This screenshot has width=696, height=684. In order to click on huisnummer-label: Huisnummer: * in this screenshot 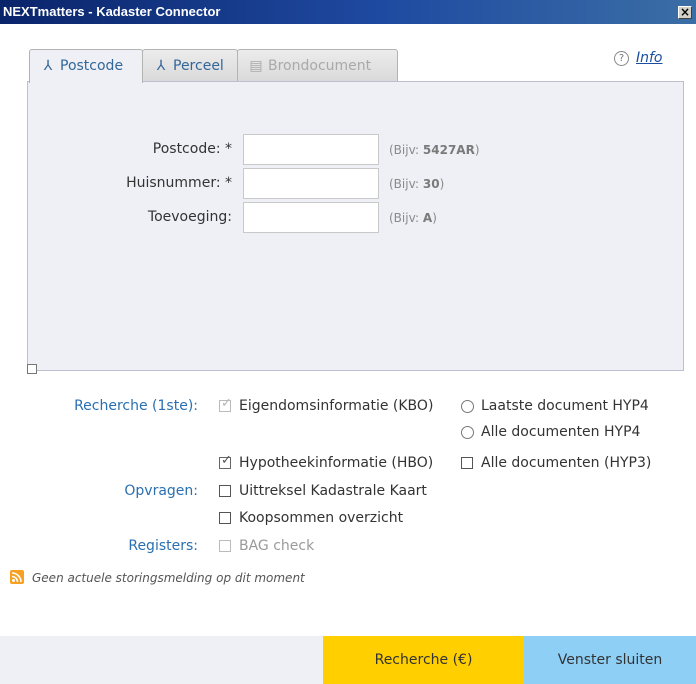, I will do `click(179, 183)`.